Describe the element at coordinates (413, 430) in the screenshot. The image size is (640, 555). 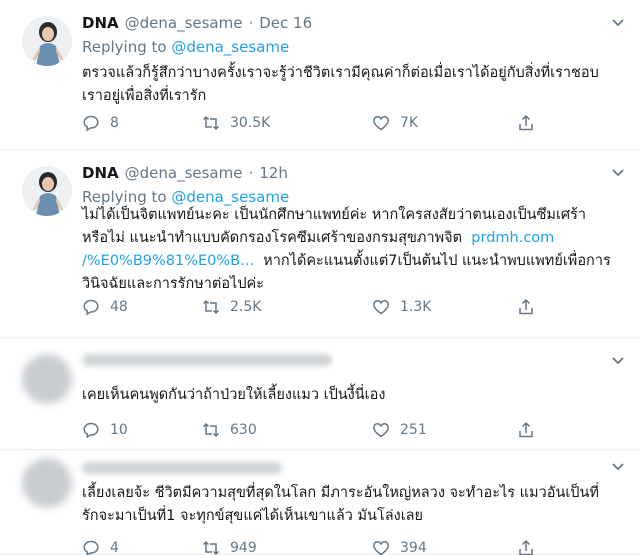
I see `like-count: 251` at that location.